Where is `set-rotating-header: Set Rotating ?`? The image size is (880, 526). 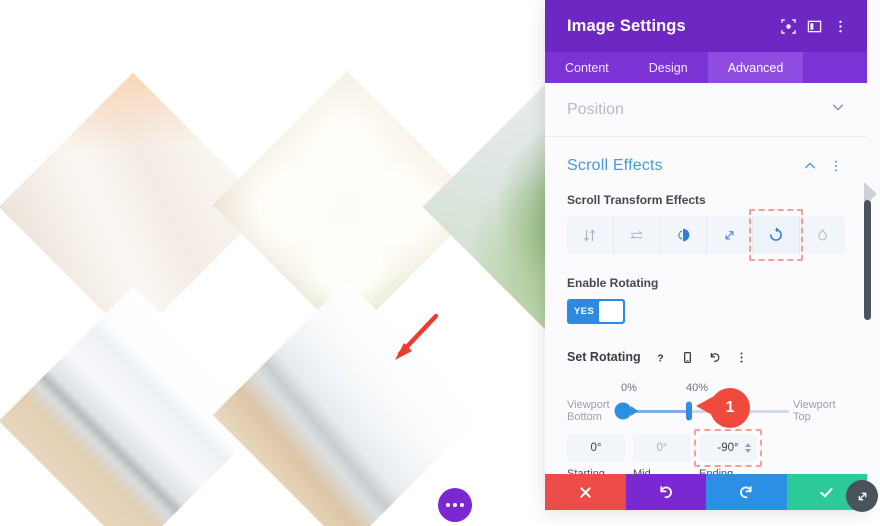
set-rotating-header: Set Rotating ? is located at coordinates (706, 357).